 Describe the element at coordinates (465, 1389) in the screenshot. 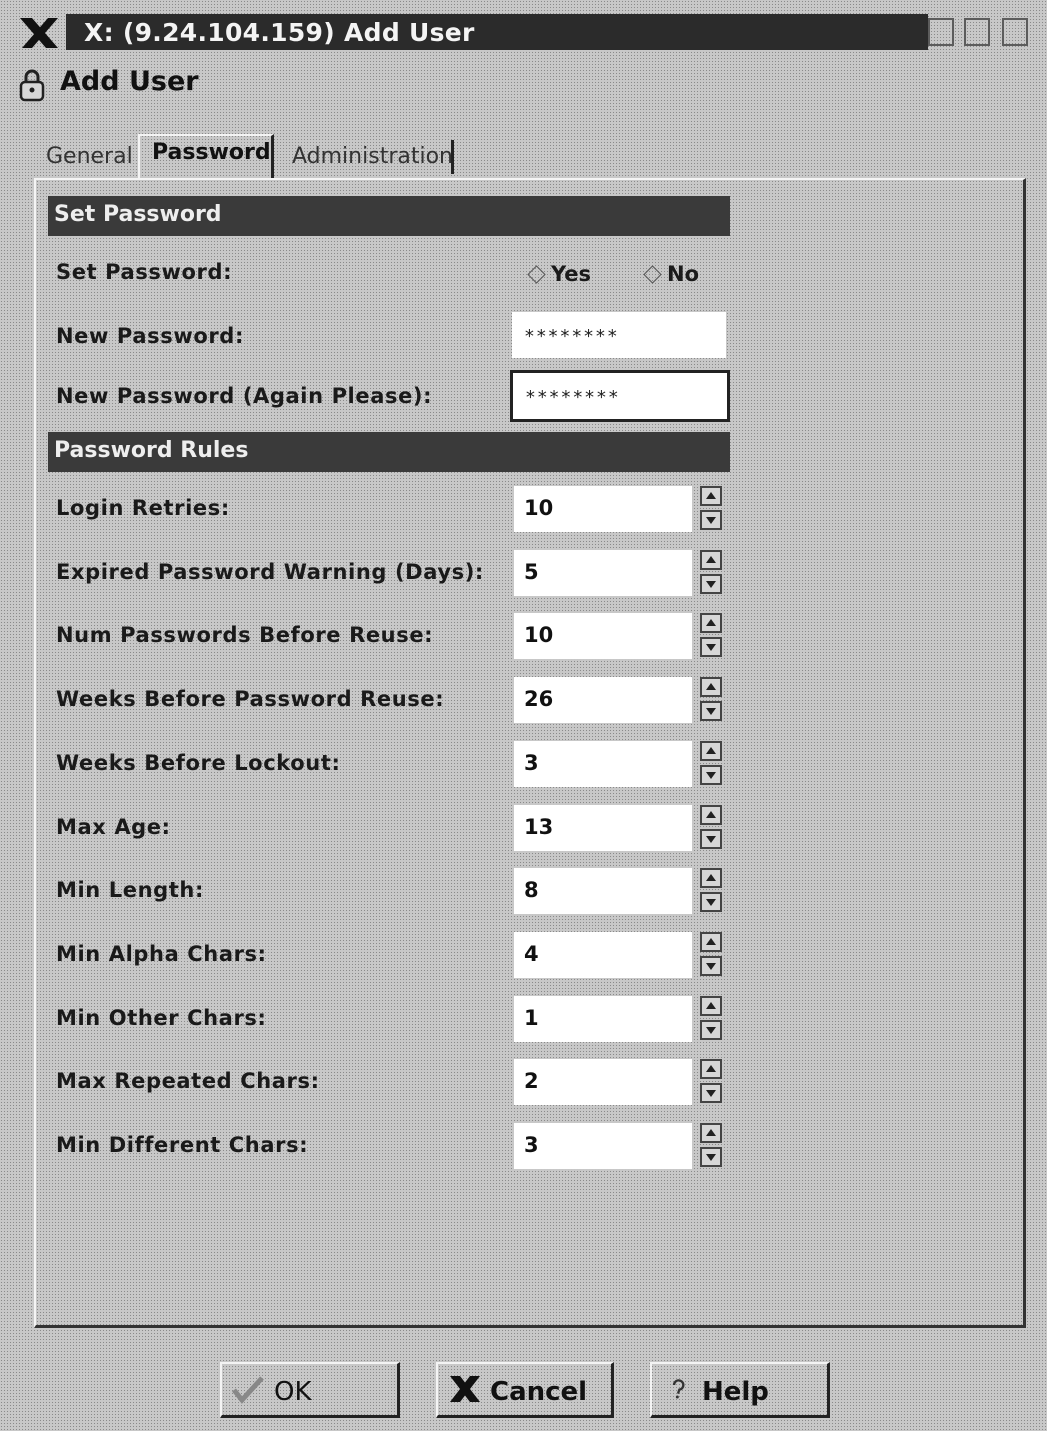

I see `cancel-x-icon` at that location.